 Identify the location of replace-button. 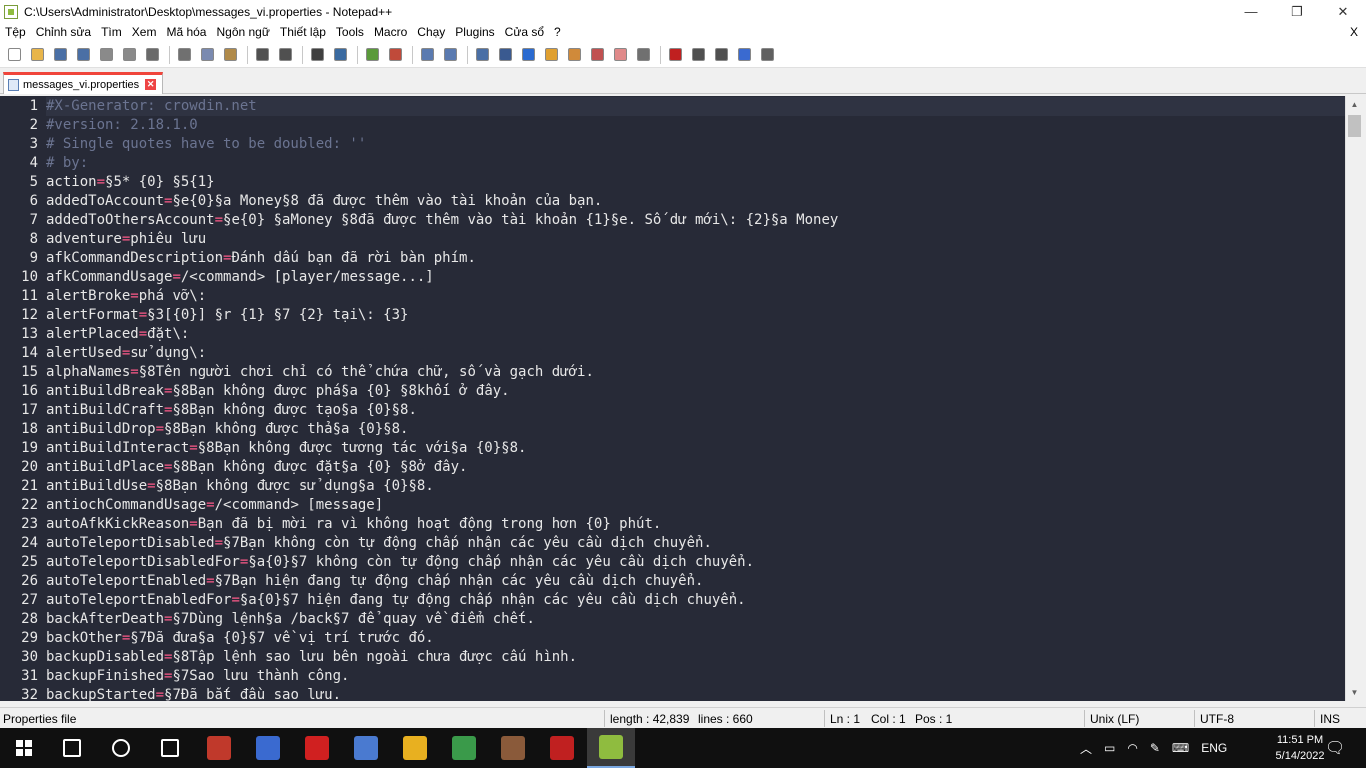
(340, 55).